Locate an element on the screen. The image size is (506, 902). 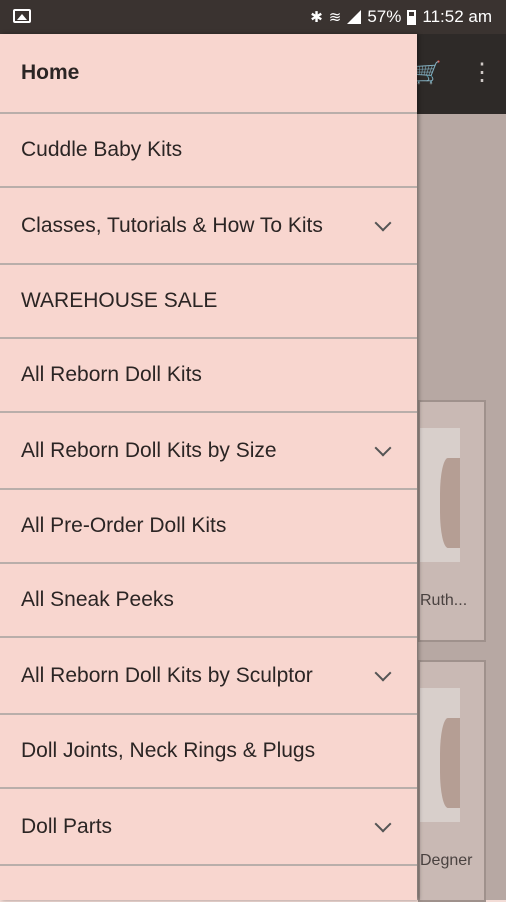
menu-item-label: Classes, Tutorials & How To Kits is located at coordinates (172, 225).